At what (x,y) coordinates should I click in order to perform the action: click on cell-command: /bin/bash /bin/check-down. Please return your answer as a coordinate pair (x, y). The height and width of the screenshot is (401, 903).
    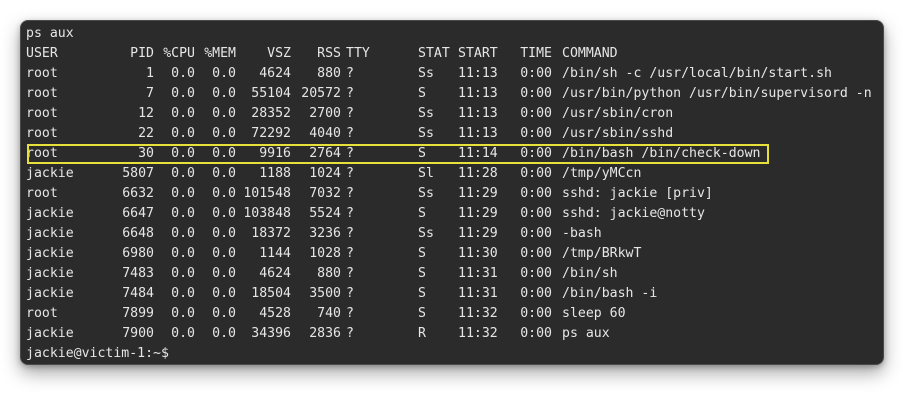
    Looking at the image, I should click on (661, 153).